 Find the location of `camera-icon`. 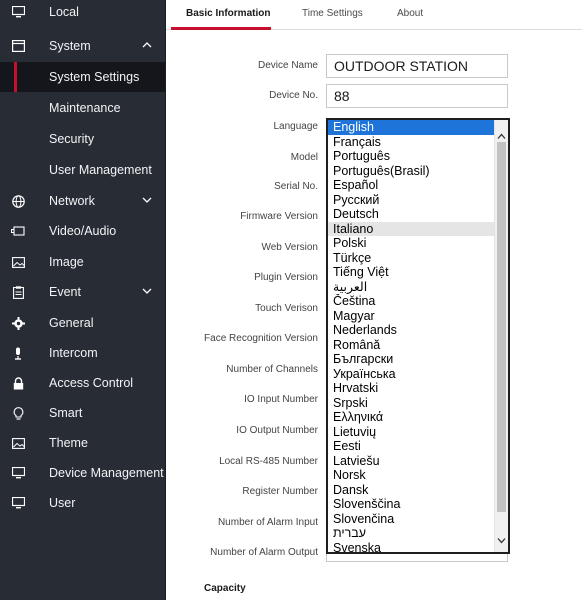

camera-icon is located at coordinates (18, 231).